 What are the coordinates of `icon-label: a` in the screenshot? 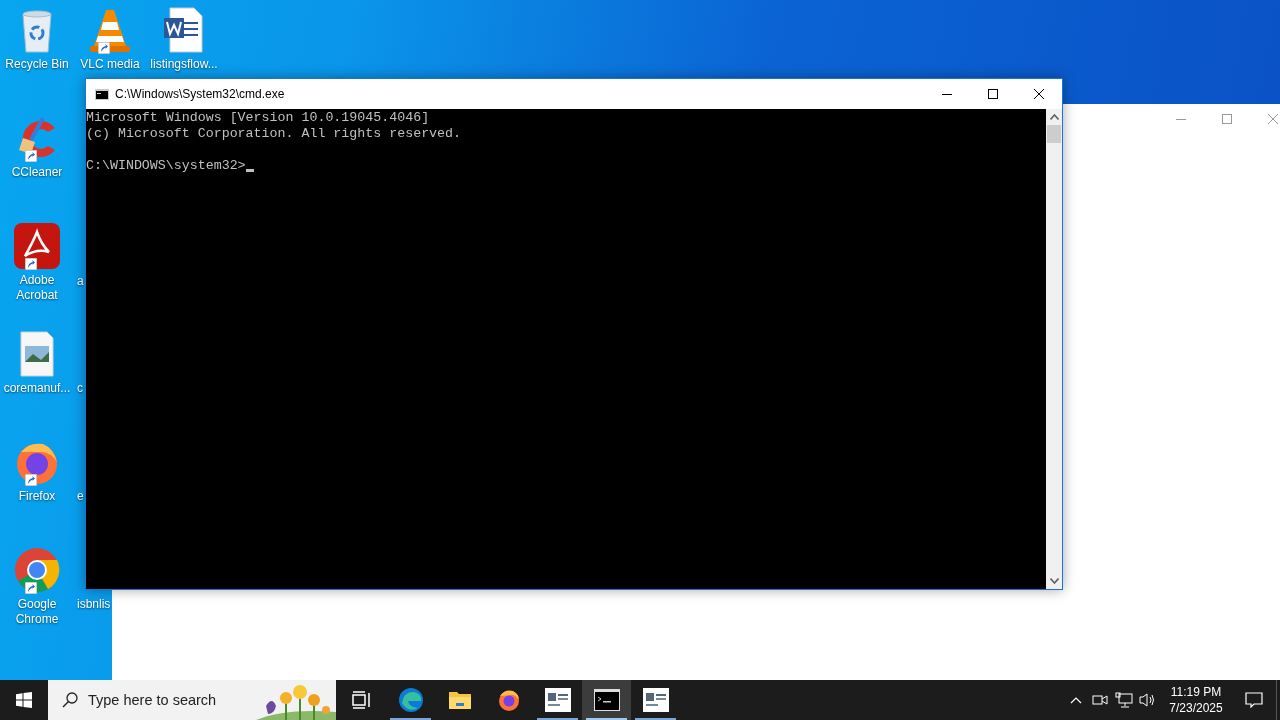 It's located at (80, 281).